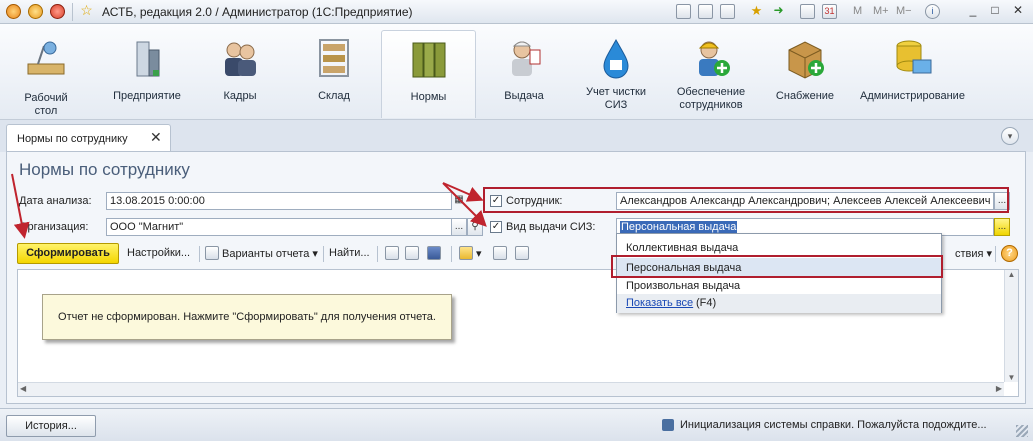  Describe the element at coordinates (807, 11) in the screenshot. I see `calculator-icon` at that location.